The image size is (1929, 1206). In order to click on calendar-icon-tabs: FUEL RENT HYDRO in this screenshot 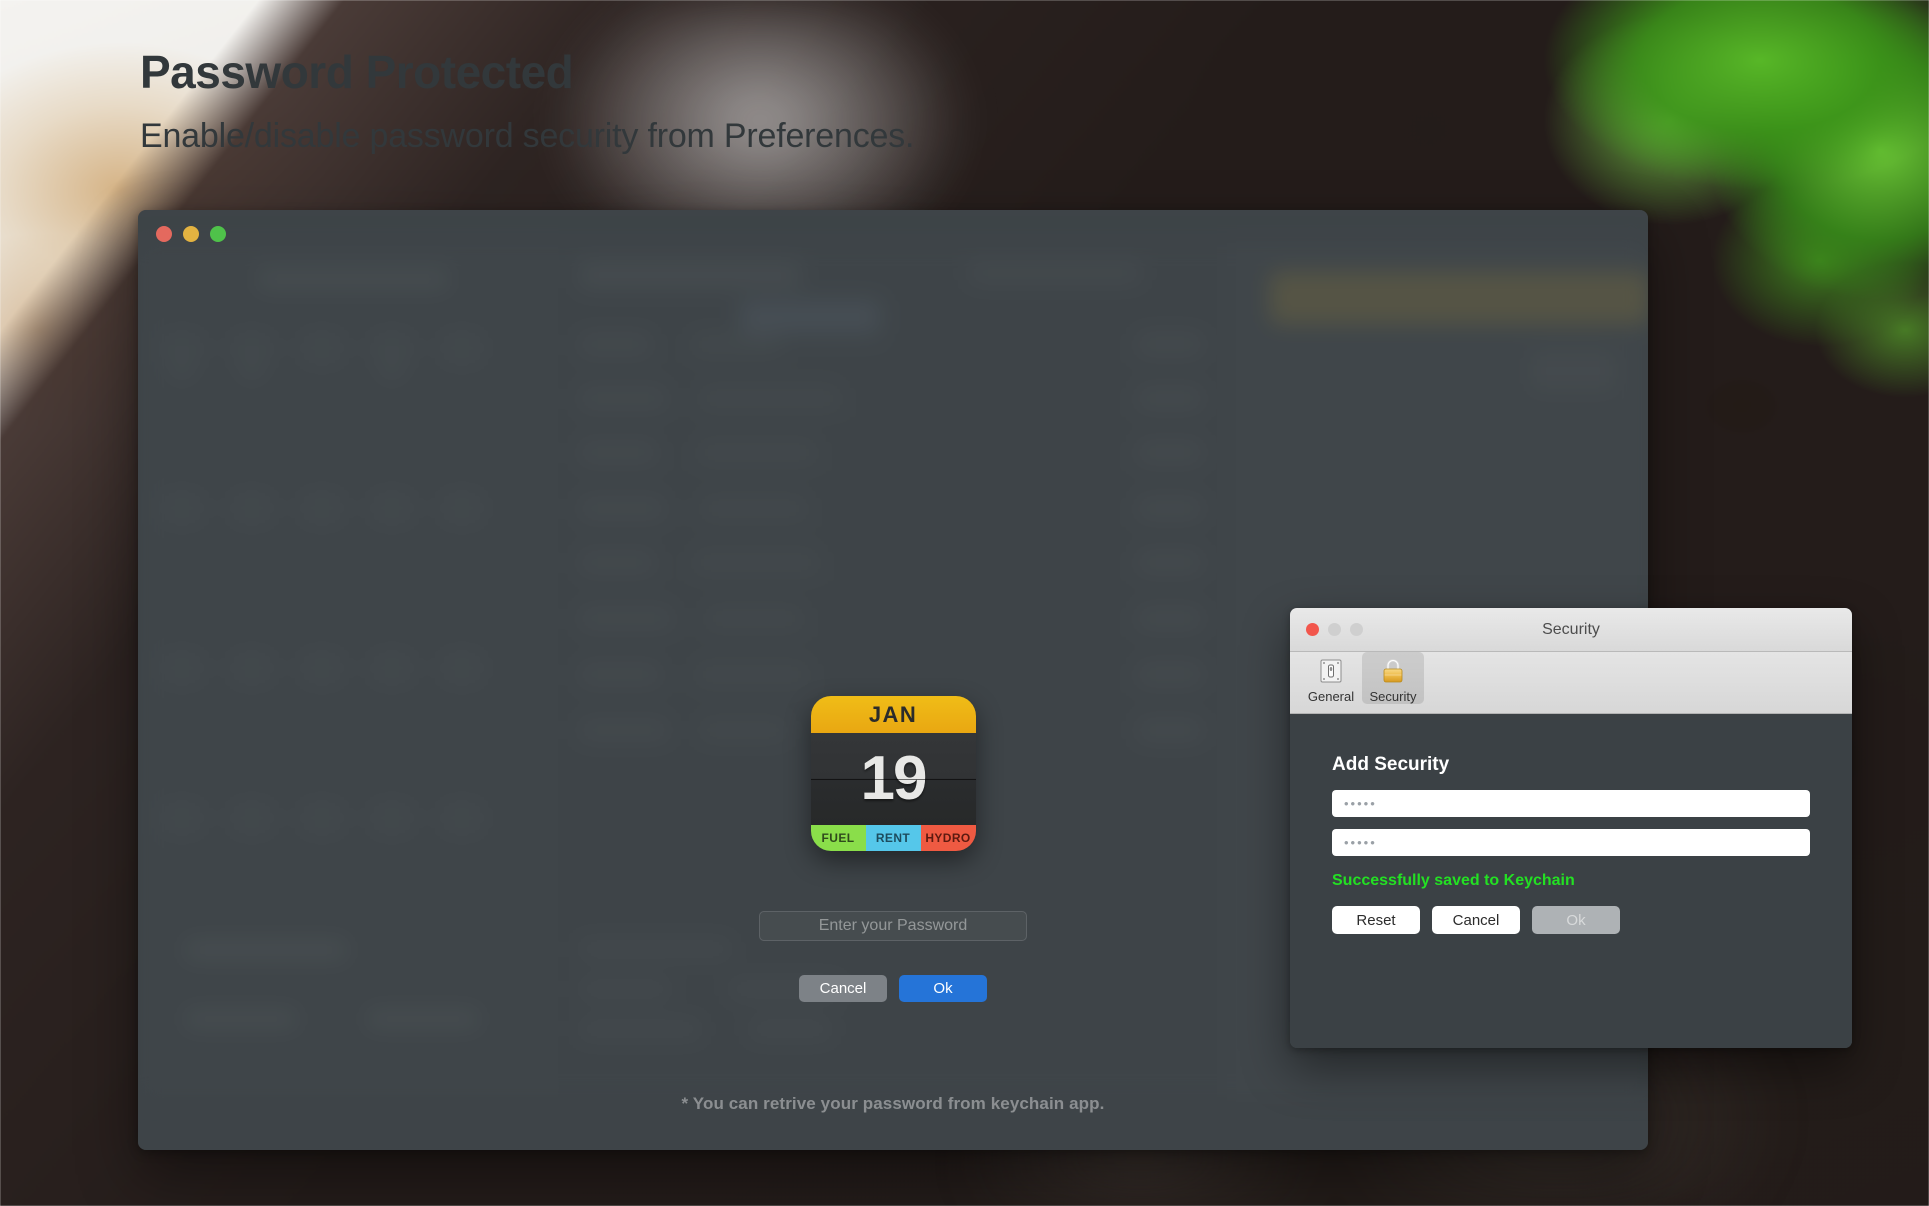, I will do `click(893, 838)`.